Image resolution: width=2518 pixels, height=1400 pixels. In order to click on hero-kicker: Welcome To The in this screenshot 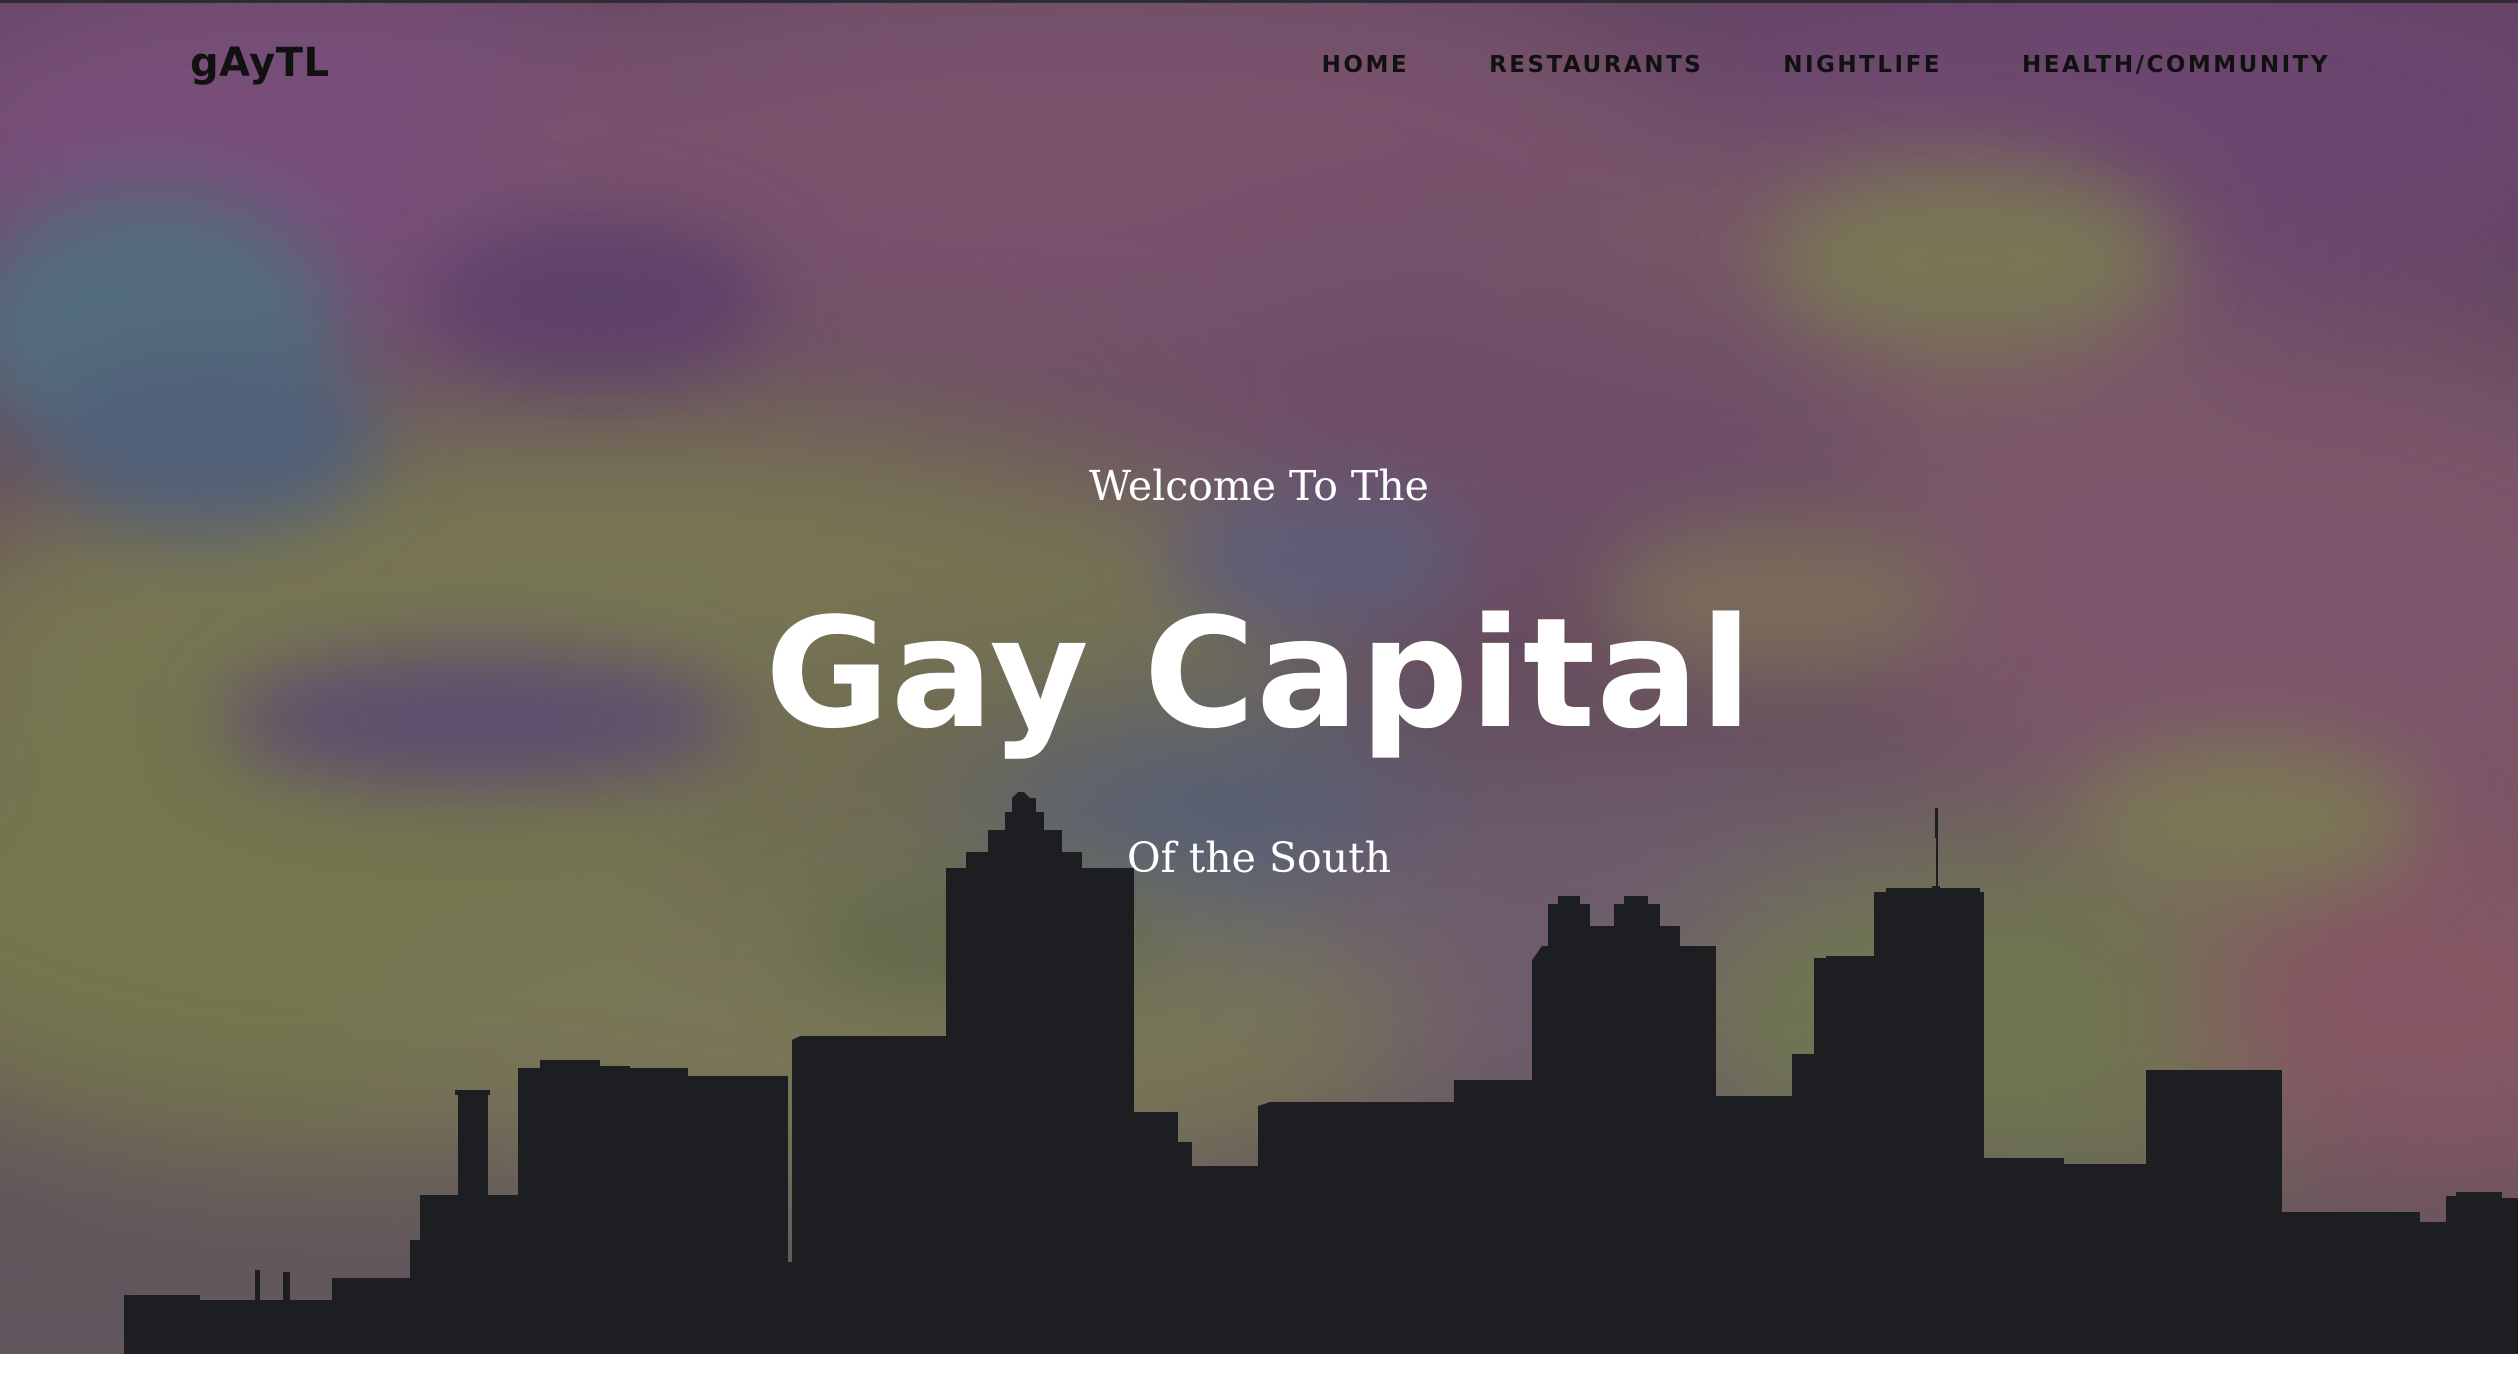, I will do `click(1259, 486)`.